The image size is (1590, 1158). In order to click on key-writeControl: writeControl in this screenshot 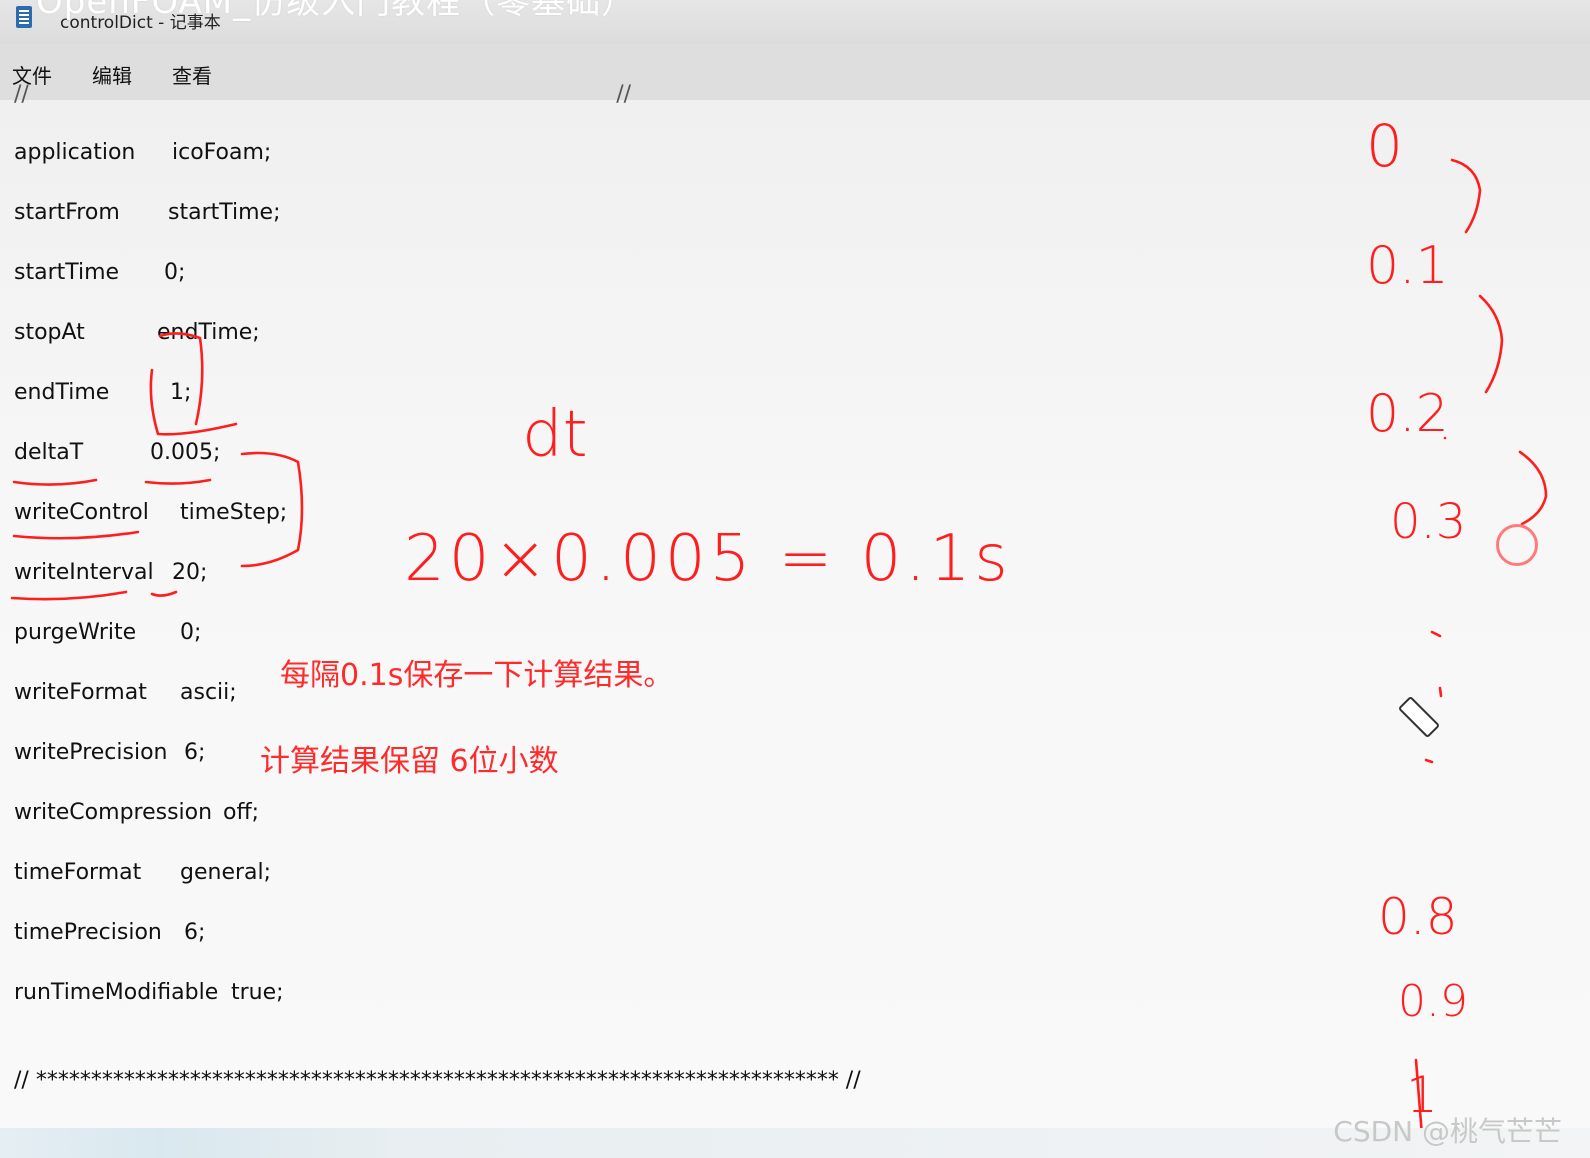, I will do `click(81, 512)`.